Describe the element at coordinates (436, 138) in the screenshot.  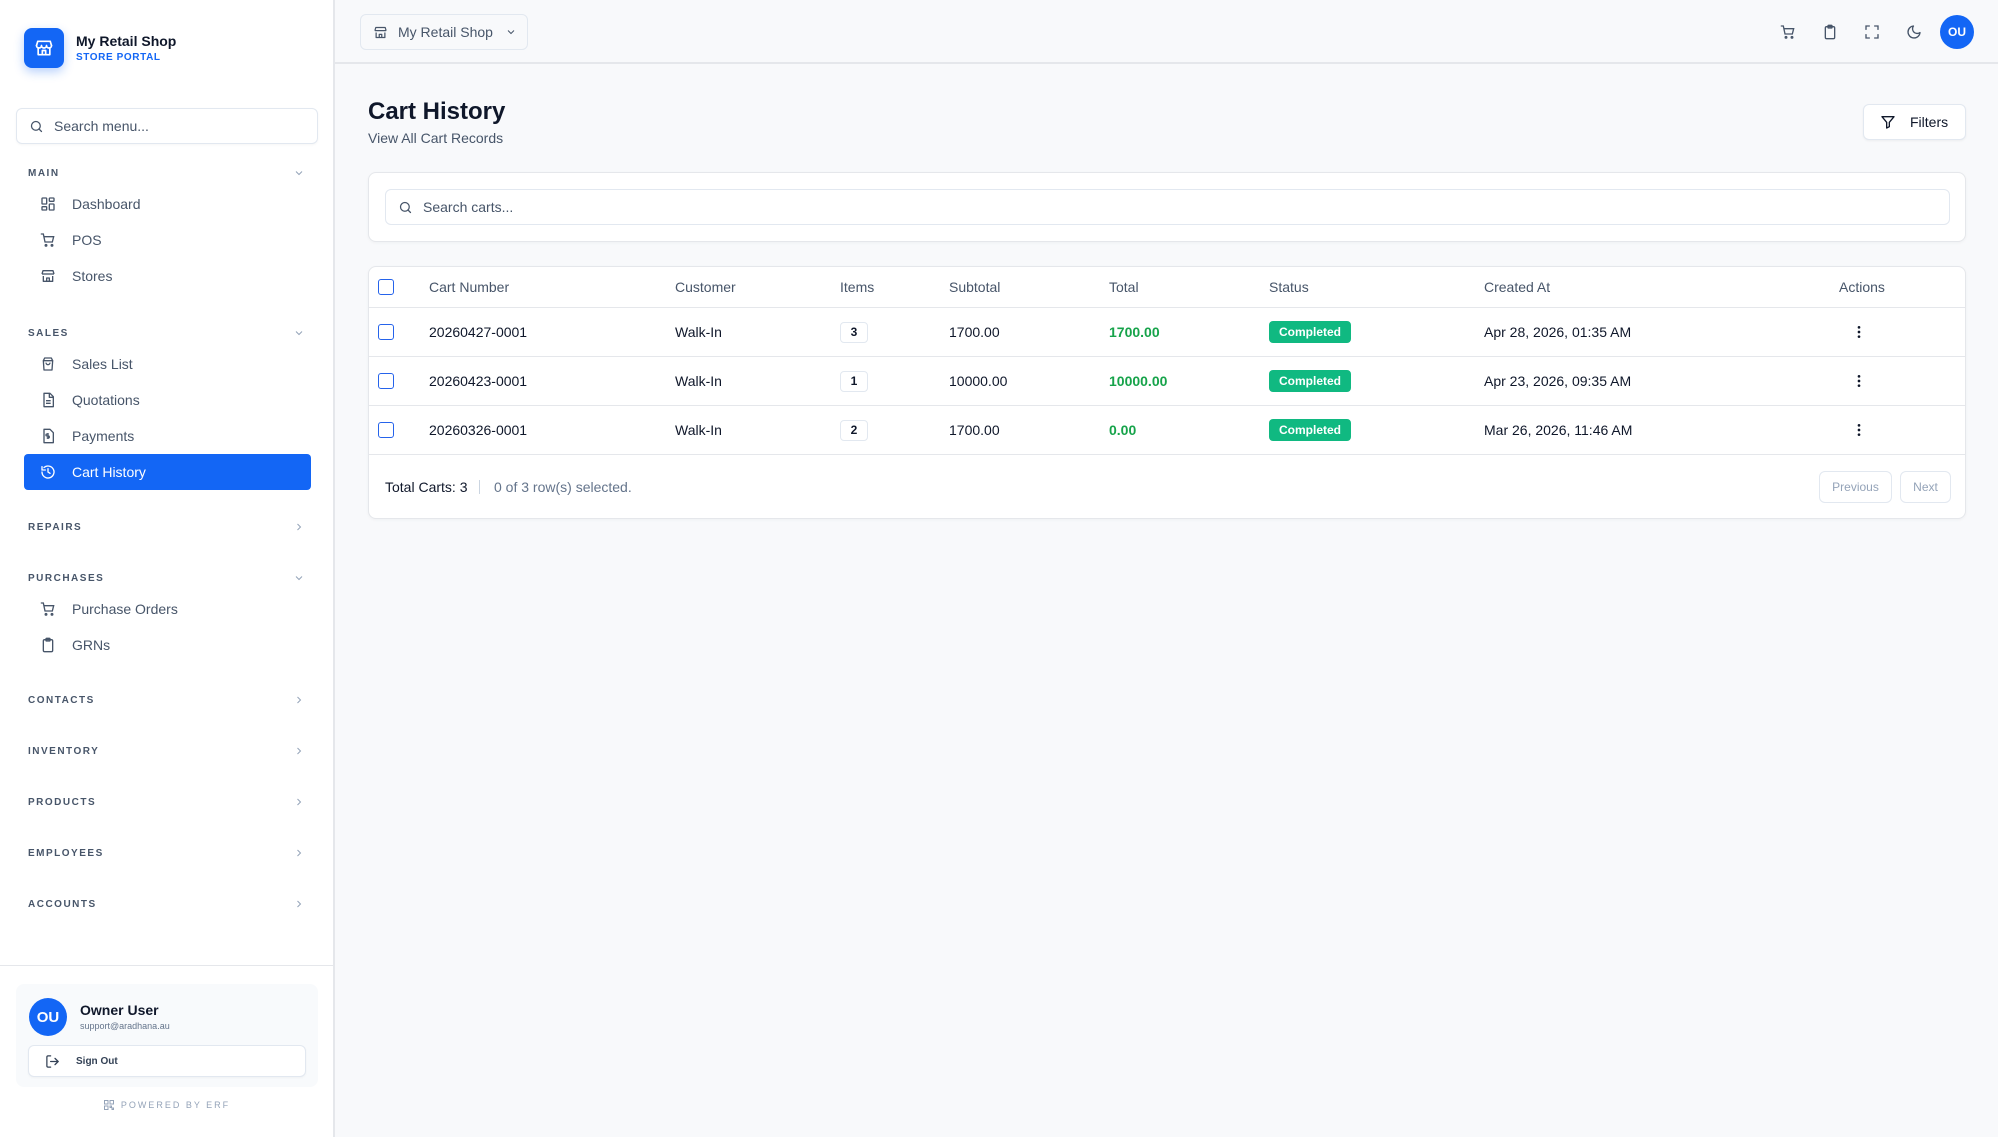
I see `page-subtitle: View All Cart Records` at that location.